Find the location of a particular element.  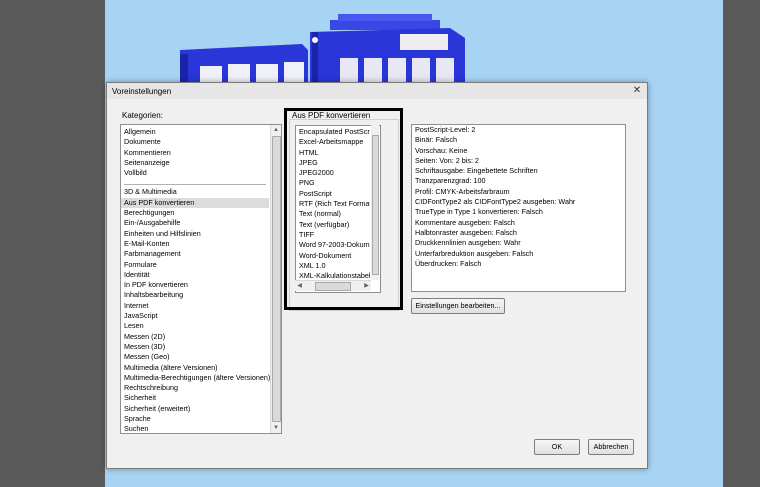

category-item: Sicherheit is located at coordinates (195, 398).